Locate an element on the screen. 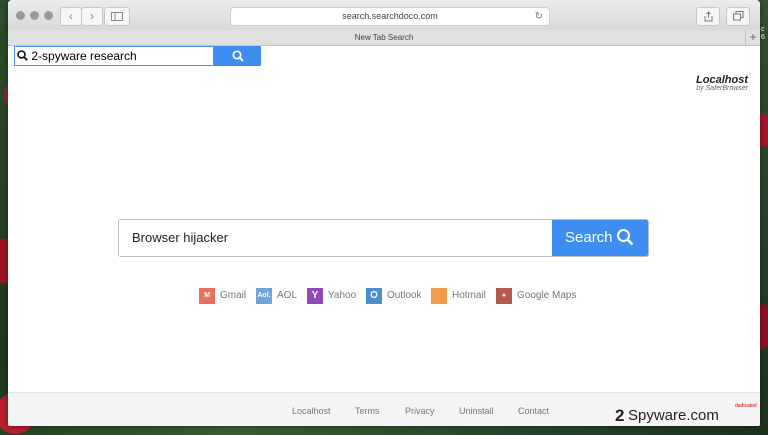 This screenshot has width=768, height=435. tab-new-tab-search: New Tab Search is located at coordinates (384, 37).